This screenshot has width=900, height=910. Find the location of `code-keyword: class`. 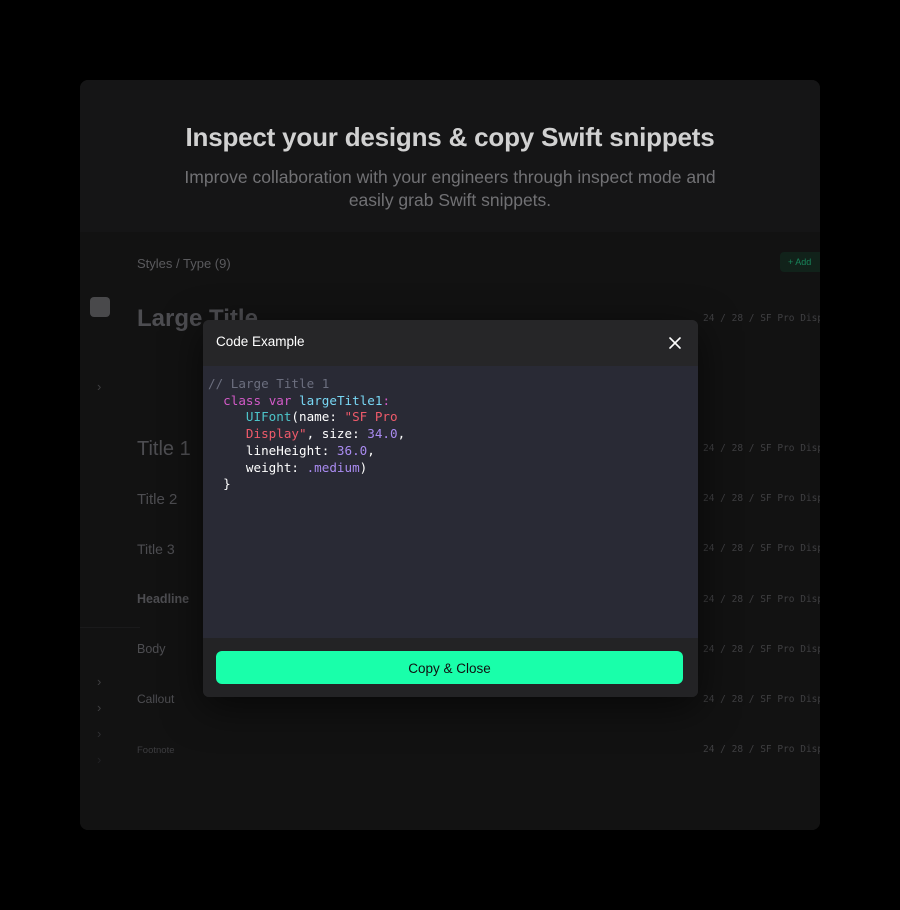

code-keyword: class is located at coordinates (242, 400).